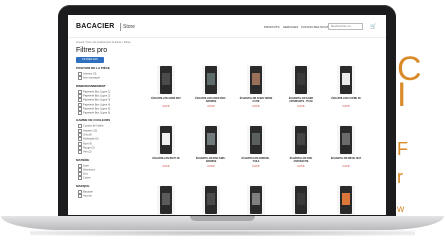 The image size is (445, 251). I want to click on filter-group-heading: MATIÈRE, so click(82, 160).